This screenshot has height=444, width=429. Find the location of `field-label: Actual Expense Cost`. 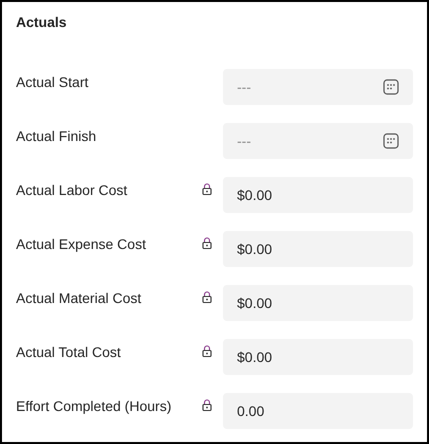

field-label: Actual Expense Cost is located at coordinates (81, 243).